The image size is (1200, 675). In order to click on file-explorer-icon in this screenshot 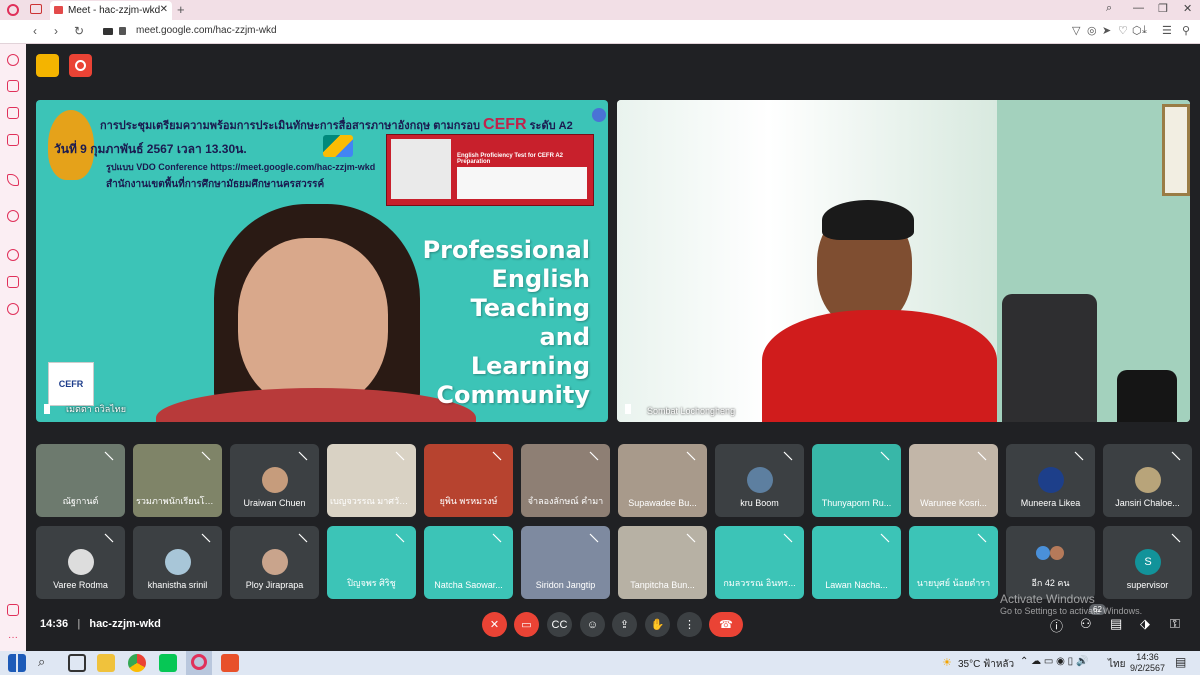, I will do `click(106, 663)`.